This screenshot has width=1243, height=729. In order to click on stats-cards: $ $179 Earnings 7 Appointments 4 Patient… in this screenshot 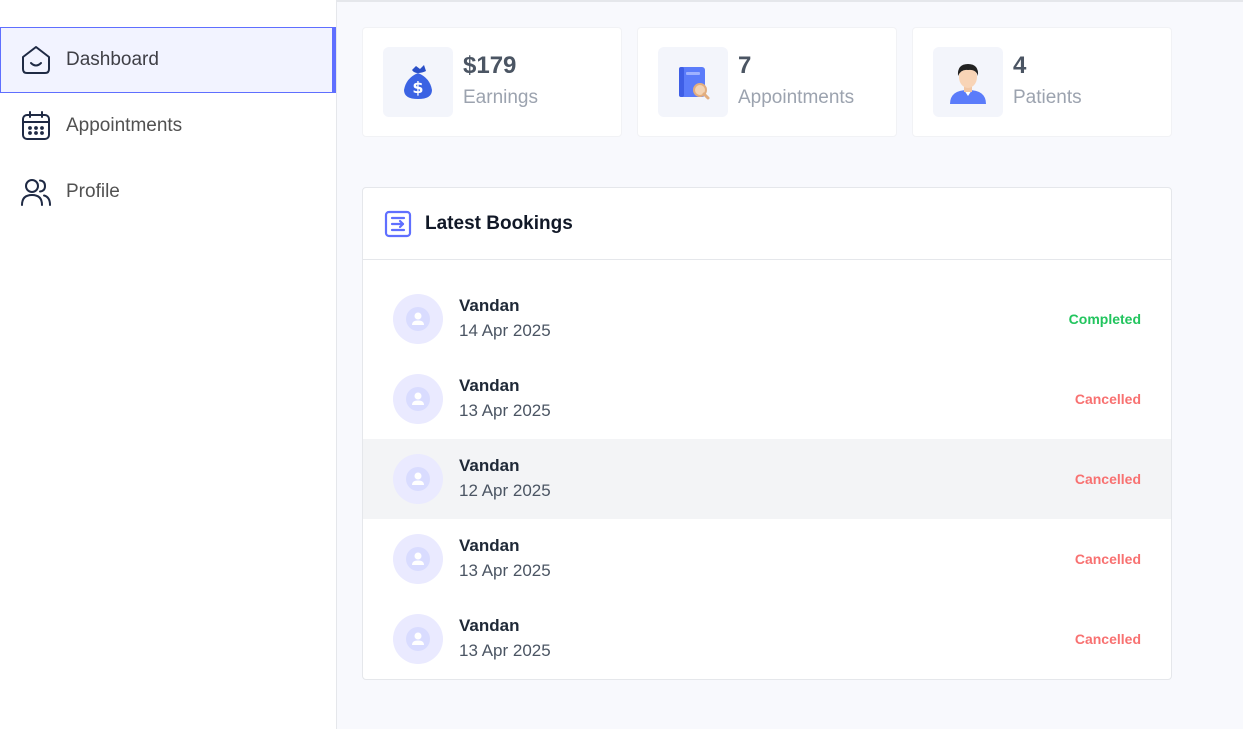, I will do `click(767, 82)`.